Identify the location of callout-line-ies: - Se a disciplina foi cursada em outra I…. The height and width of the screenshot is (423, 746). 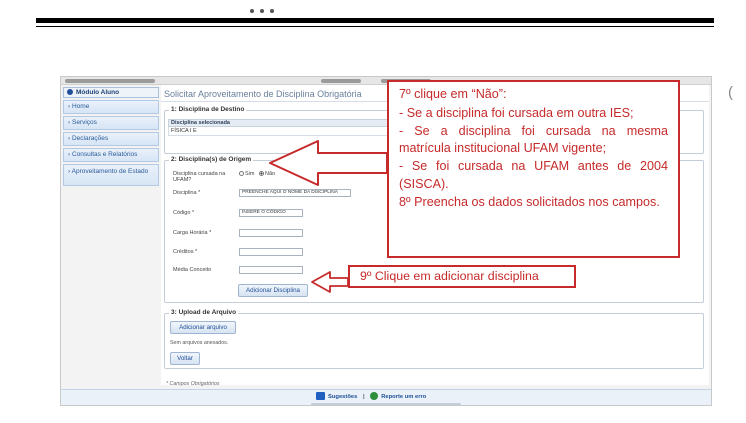
(516, 112).